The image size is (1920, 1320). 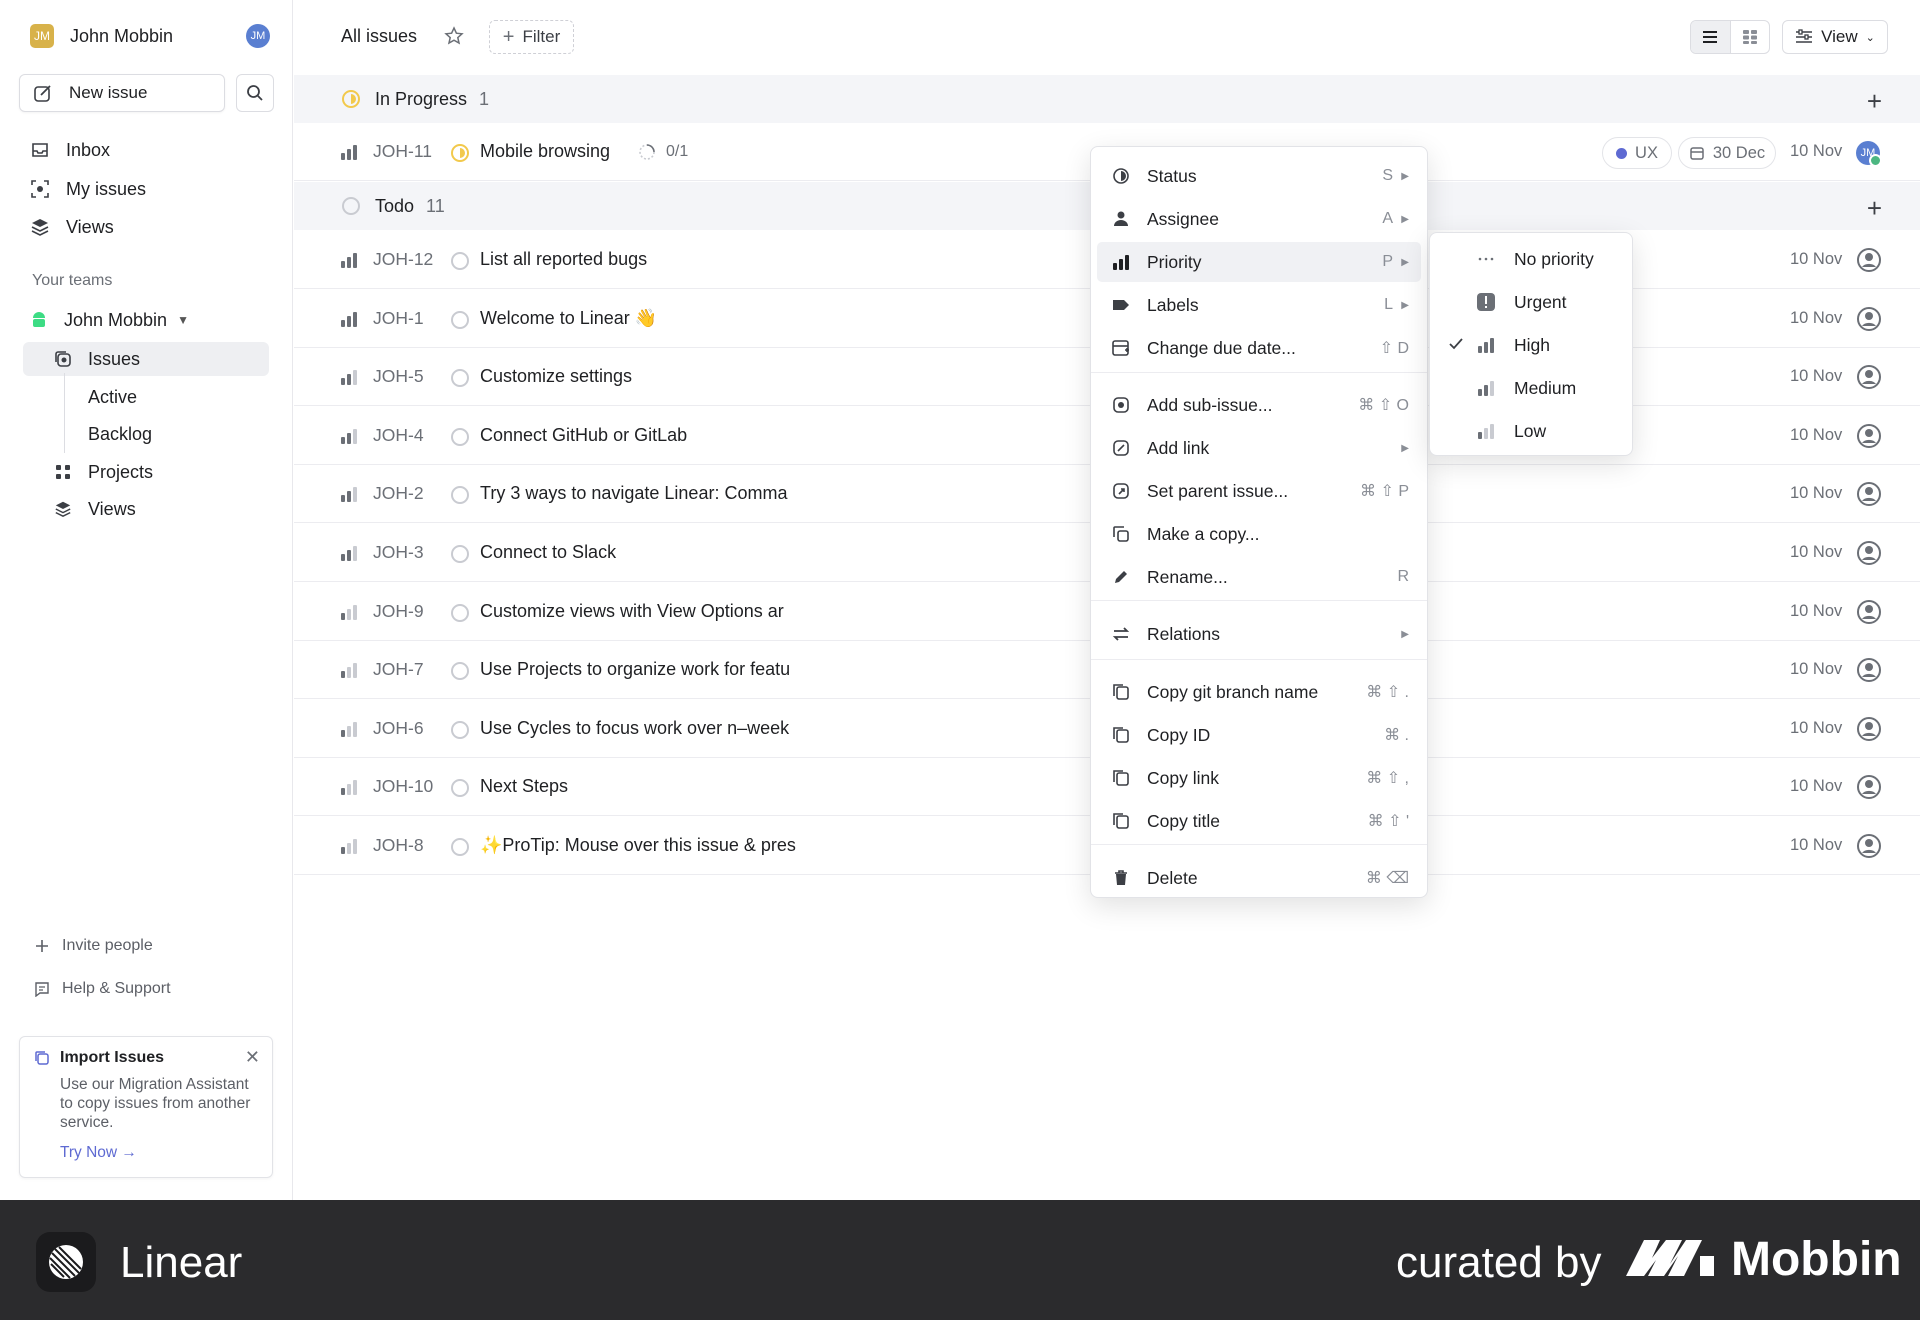 I want to click on menu-item-status: Status S ▶, so click(x=1259, y=176).